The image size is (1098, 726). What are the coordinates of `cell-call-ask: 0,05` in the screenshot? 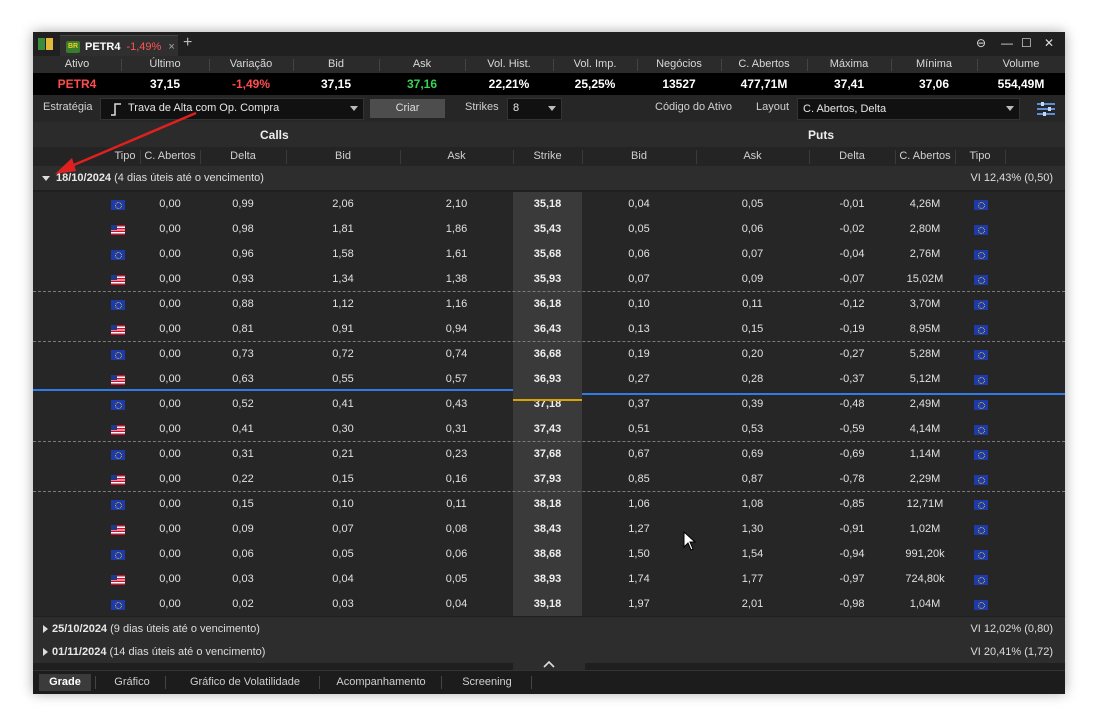 It's located at (456, 579).